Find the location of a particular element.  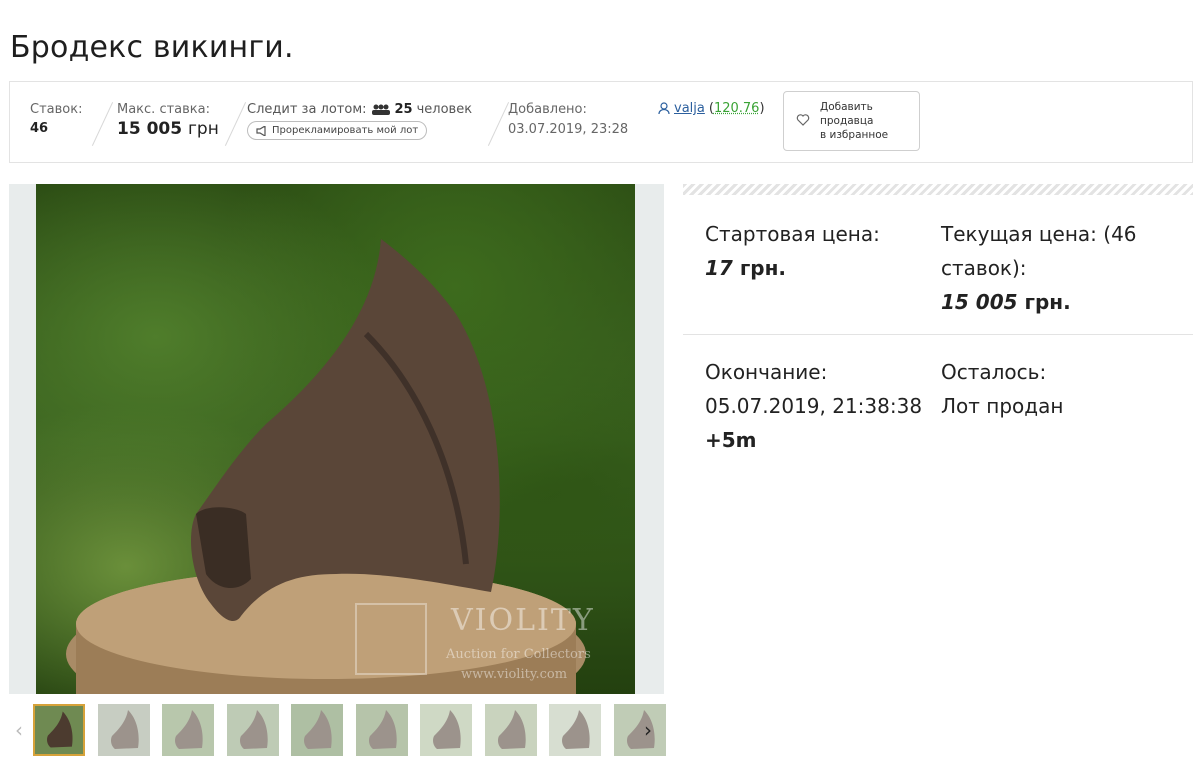

chevron-left-icon: ‹ is located at coordinates (19, 730).